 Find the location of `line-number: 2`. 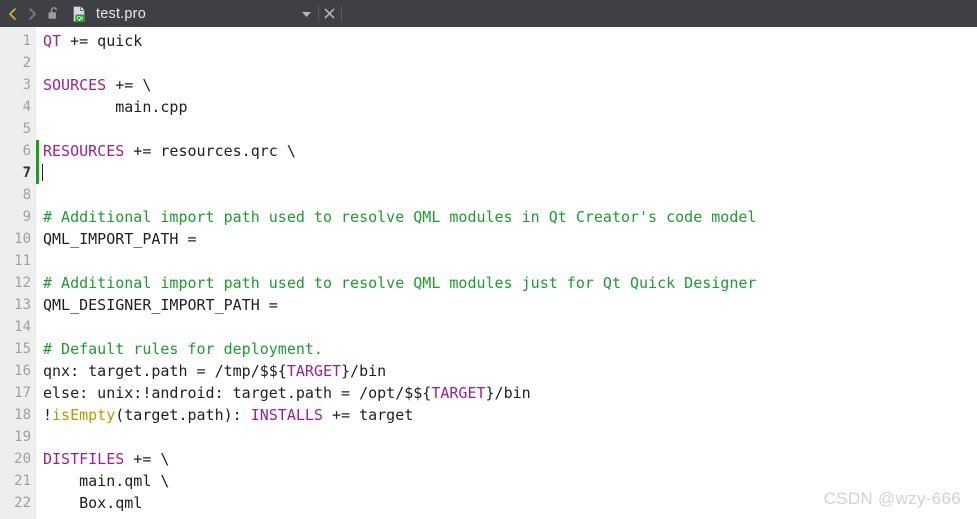

line-number: 2 is located at coordinates (18, 63).